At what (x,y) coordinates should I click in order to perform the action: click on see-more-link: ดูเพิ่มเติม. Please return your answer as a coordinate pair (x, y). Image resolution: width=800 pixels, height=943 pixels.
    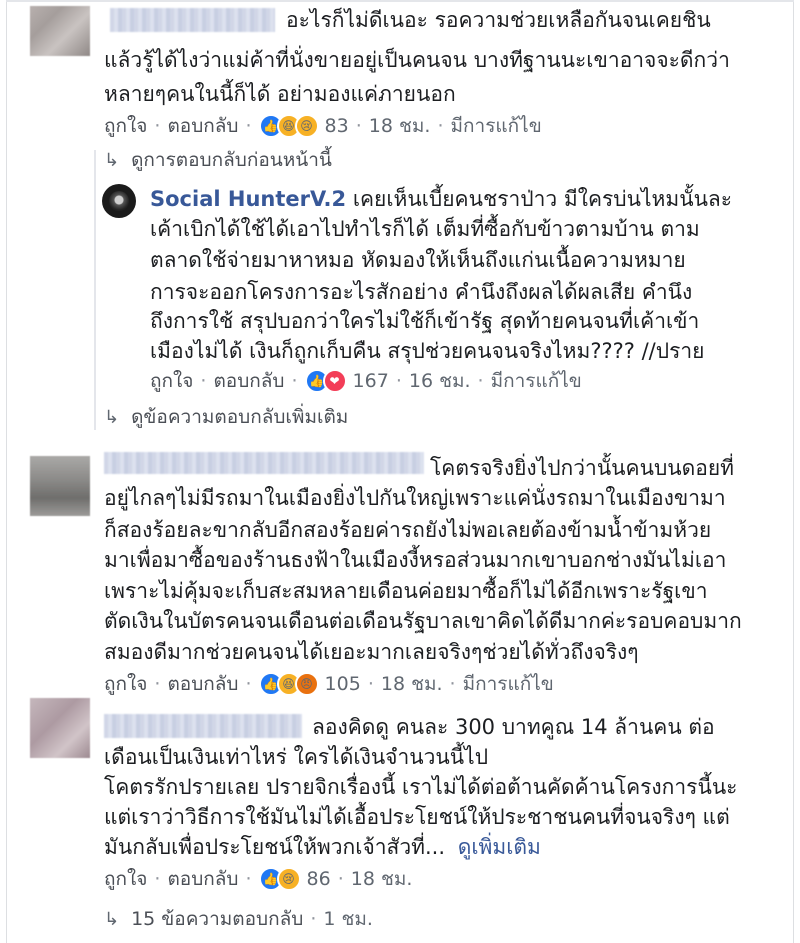
    Looking at the image, I should click on (499, 847).